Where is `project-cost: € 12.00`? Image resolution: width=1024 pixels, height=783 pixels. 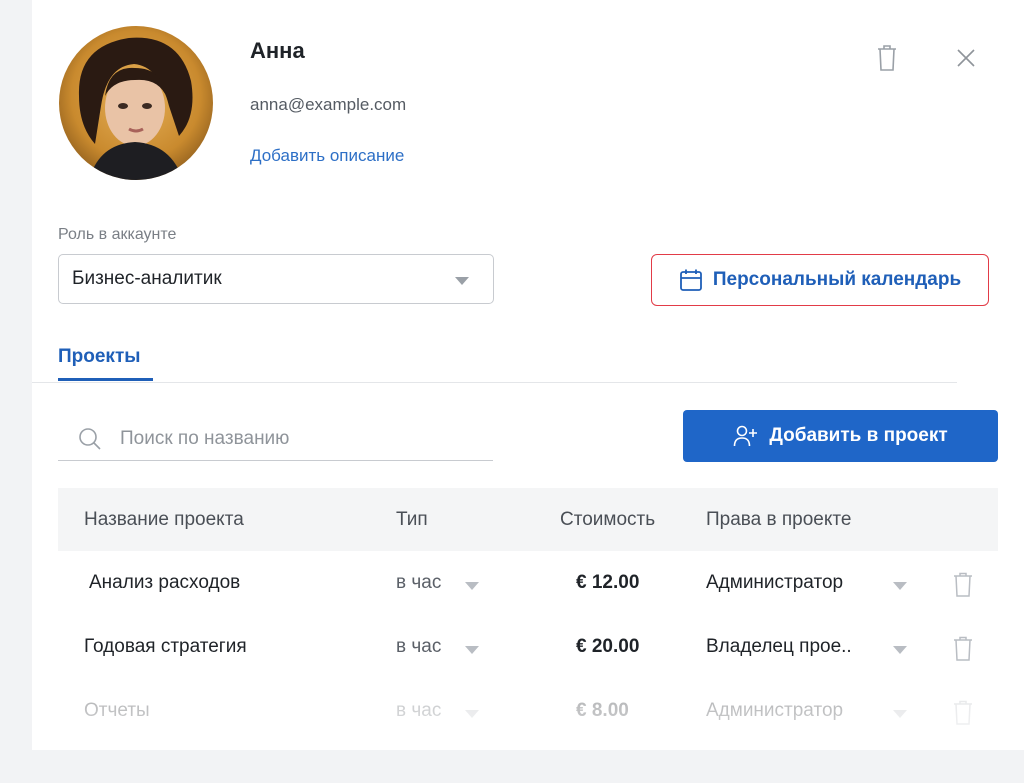 project-cost: € 12.00 is located at coordinates (608, 582).